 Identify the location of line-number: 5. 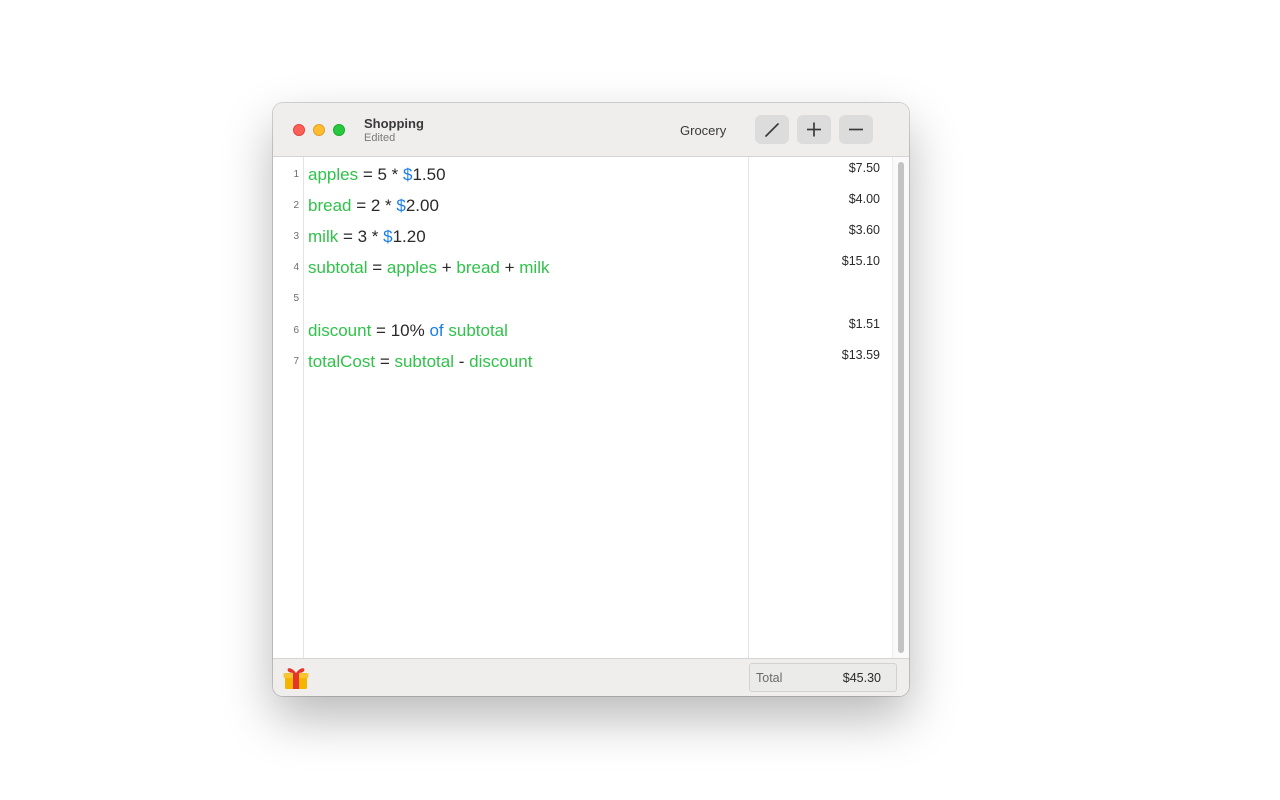
(296, 298).